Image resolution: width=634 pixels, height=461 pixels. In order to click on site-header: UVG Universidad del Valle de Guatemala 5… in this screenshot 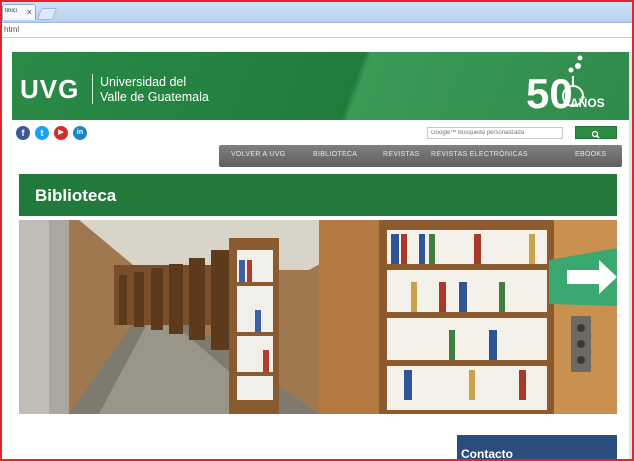, I will do `click(321, 86)`.